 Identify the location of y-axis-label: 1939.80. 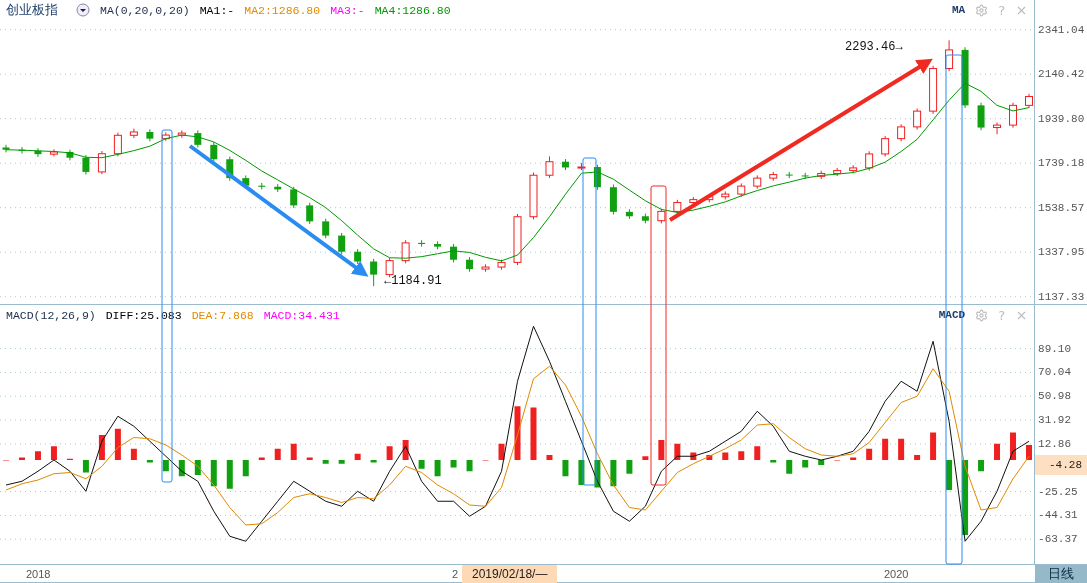
(1061, 118).